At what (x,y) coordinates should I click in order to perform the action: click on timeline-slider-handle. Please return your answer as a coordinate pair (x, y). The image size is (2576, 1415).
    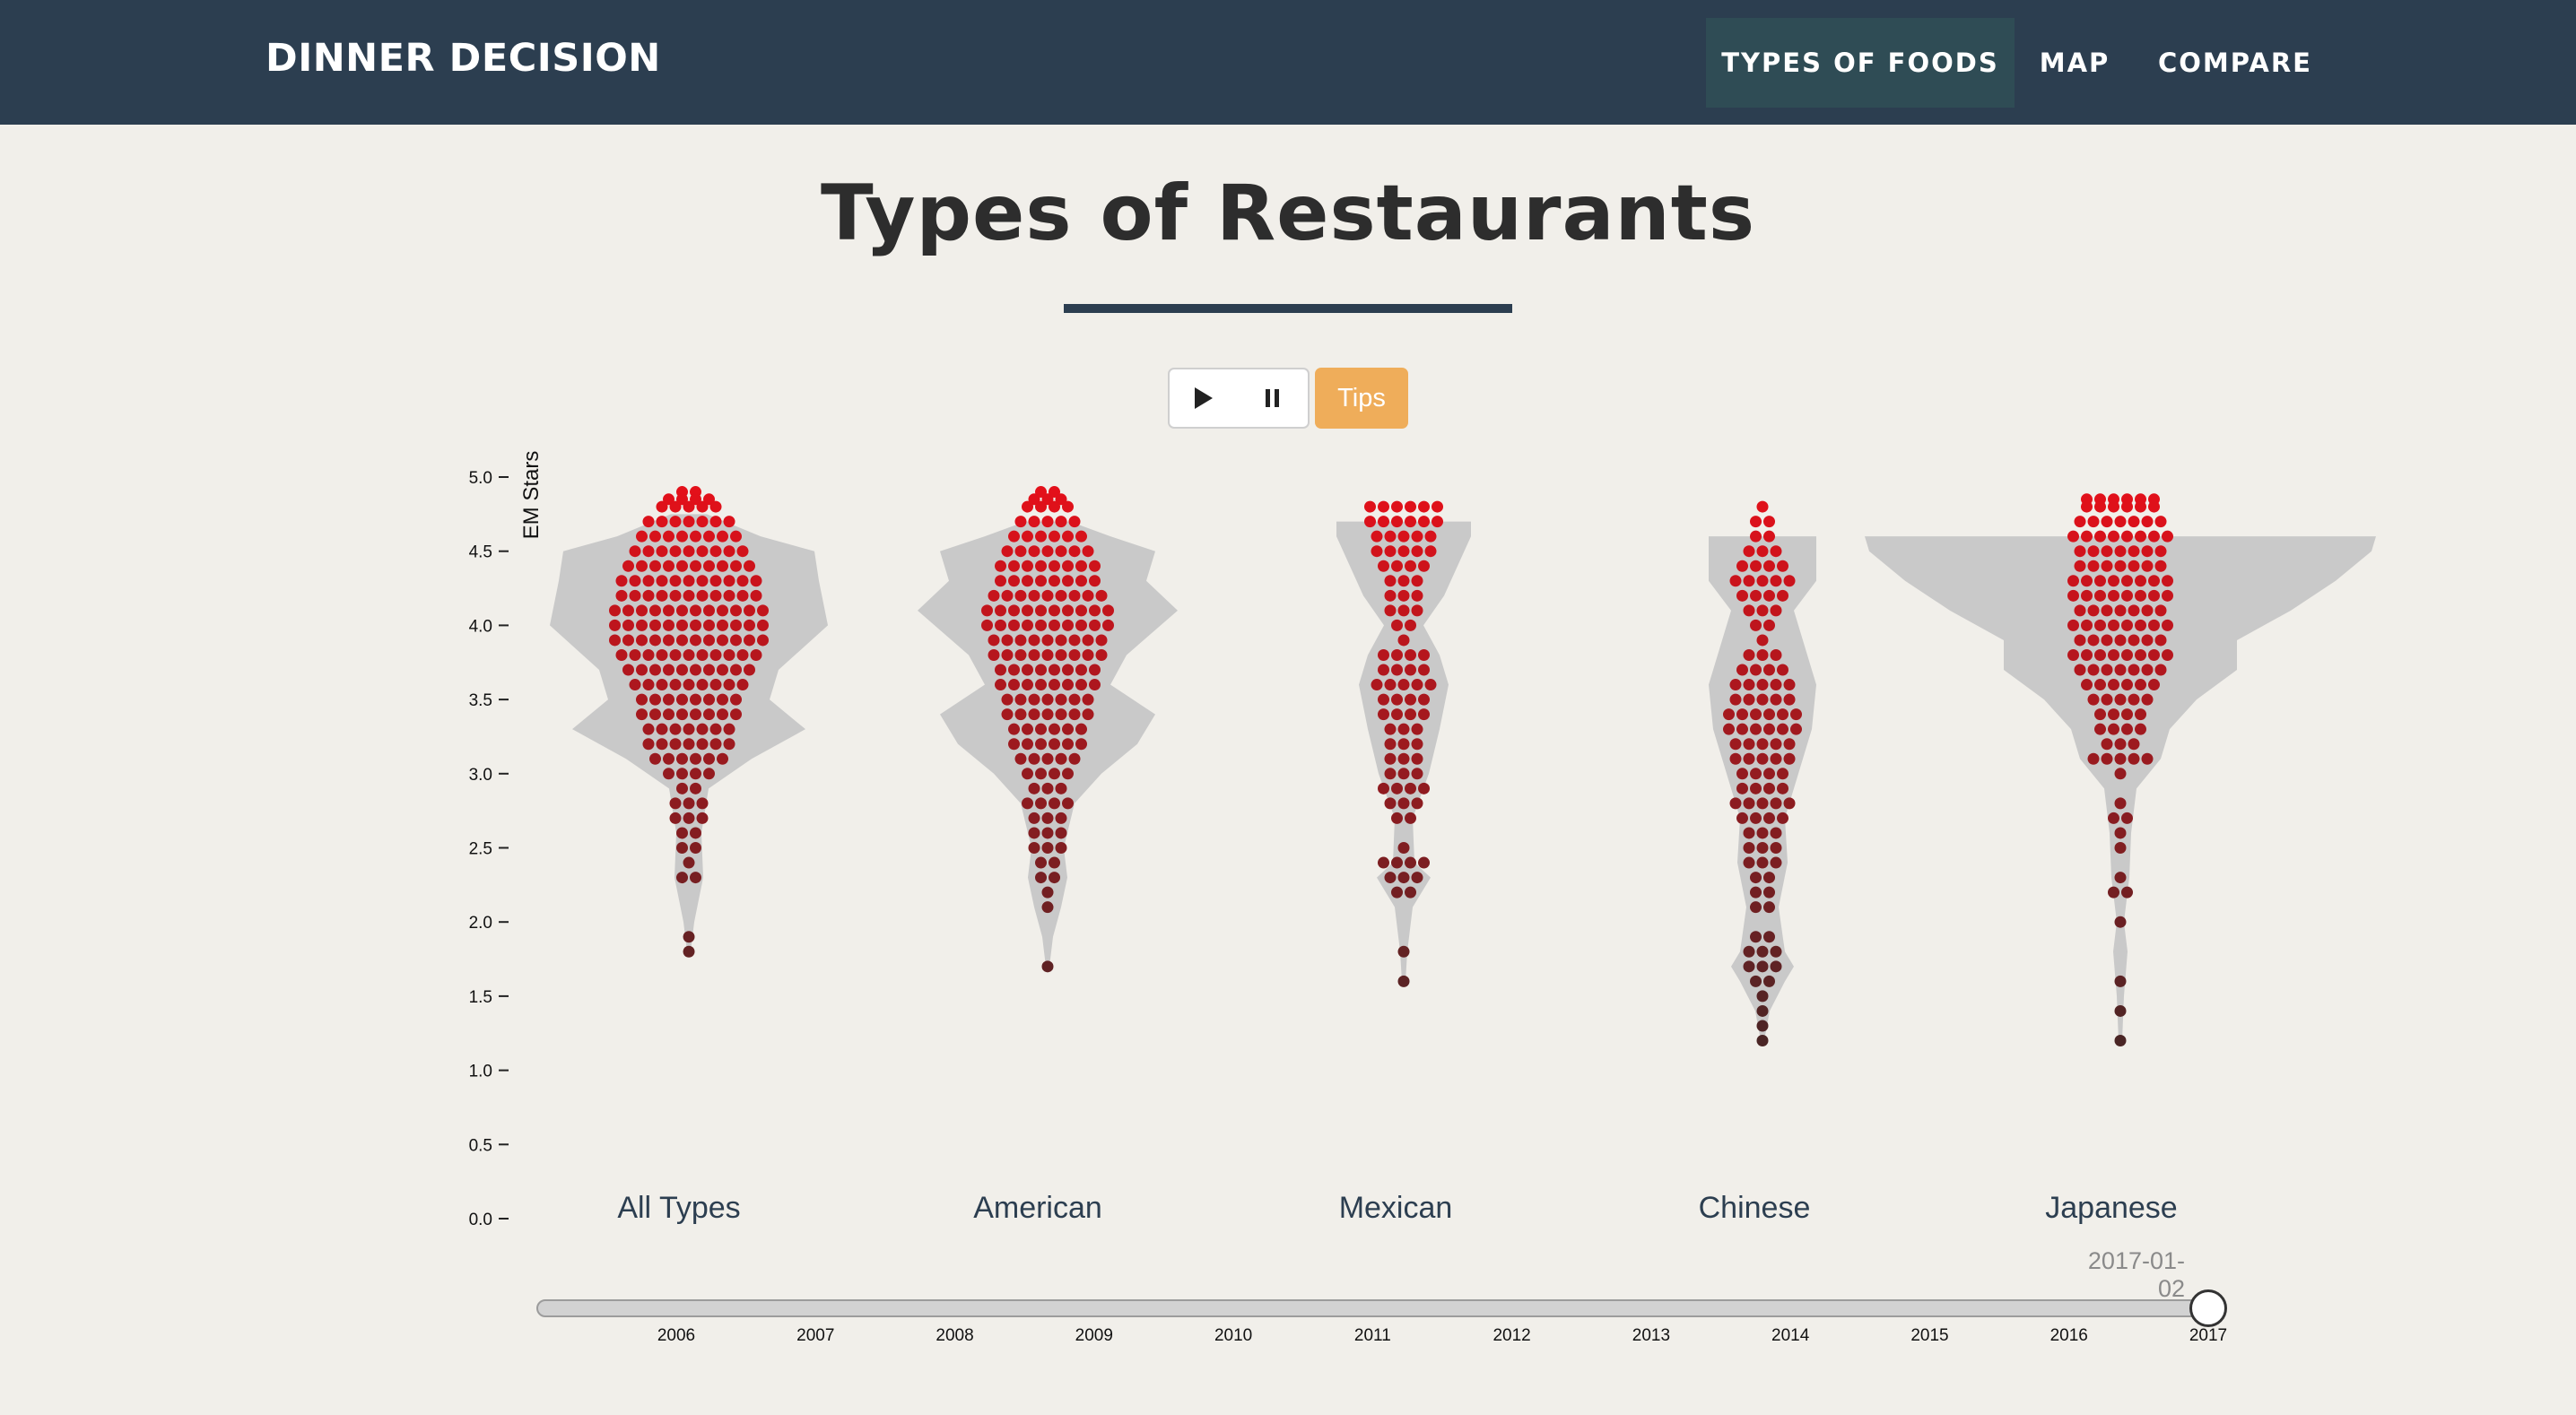
    Looking at the image, I should click on (2208, 1308).